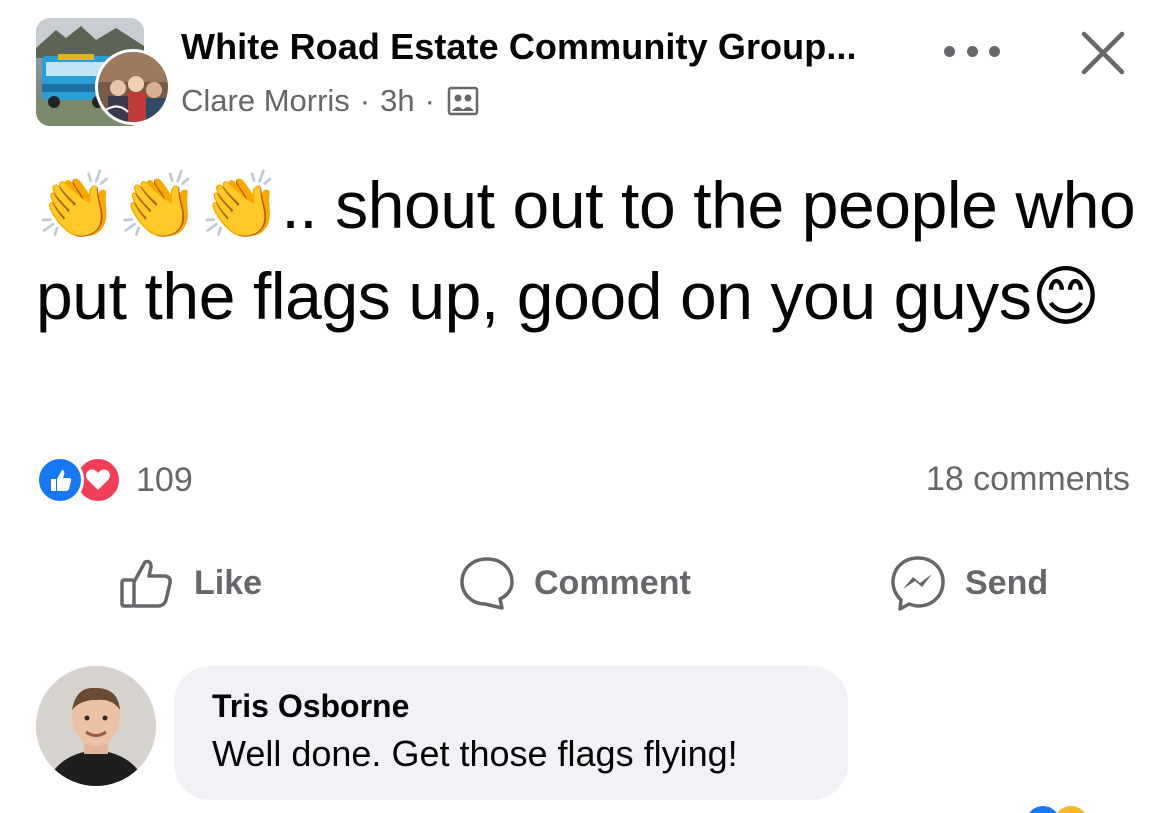 The width and height of the screenshot is (1170, 813). I want to click on reaction-count: 109, so click(164, 479).